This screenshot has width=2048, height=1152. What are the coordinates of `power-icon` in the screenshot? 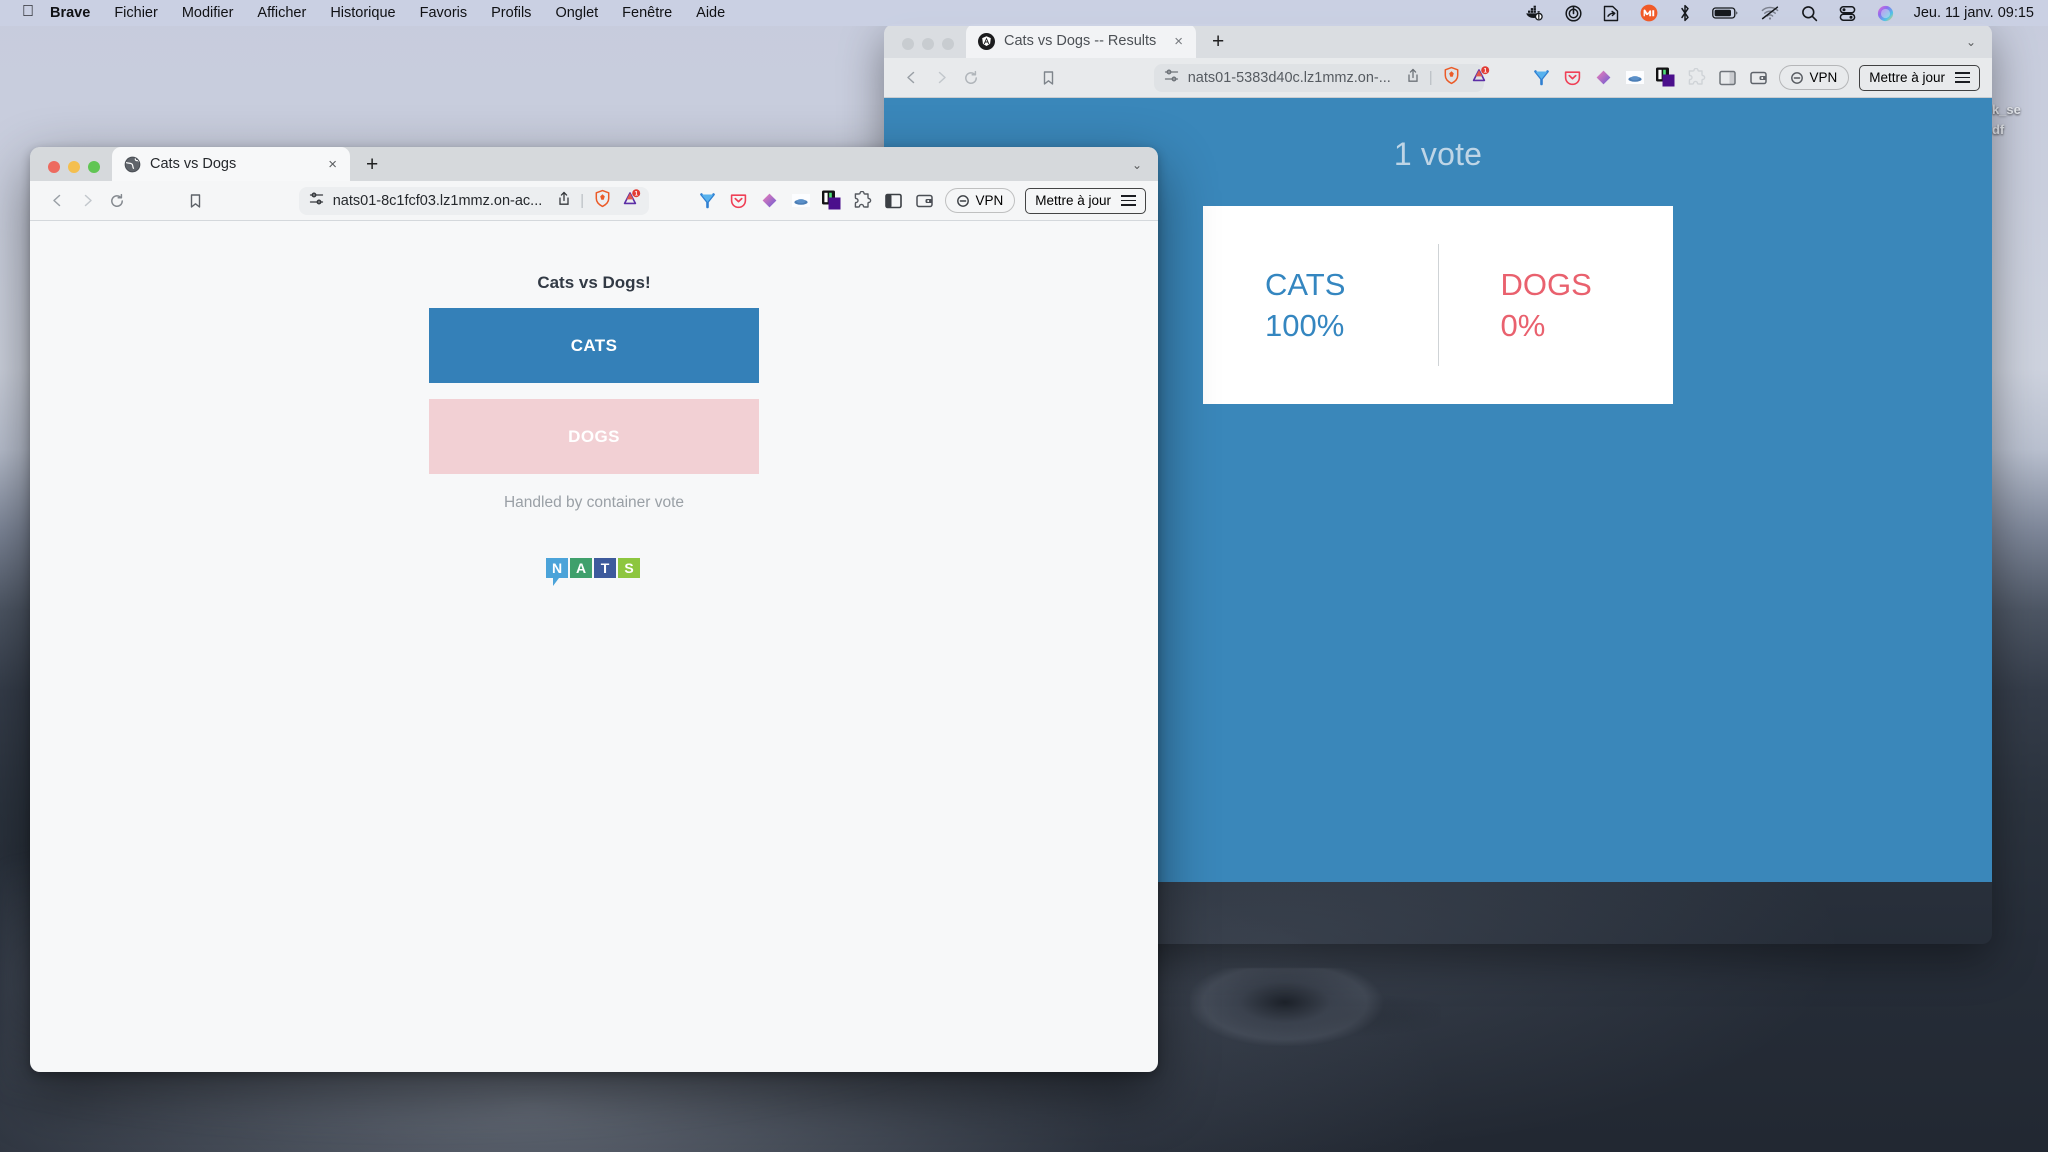 It's located at (1573, 13).